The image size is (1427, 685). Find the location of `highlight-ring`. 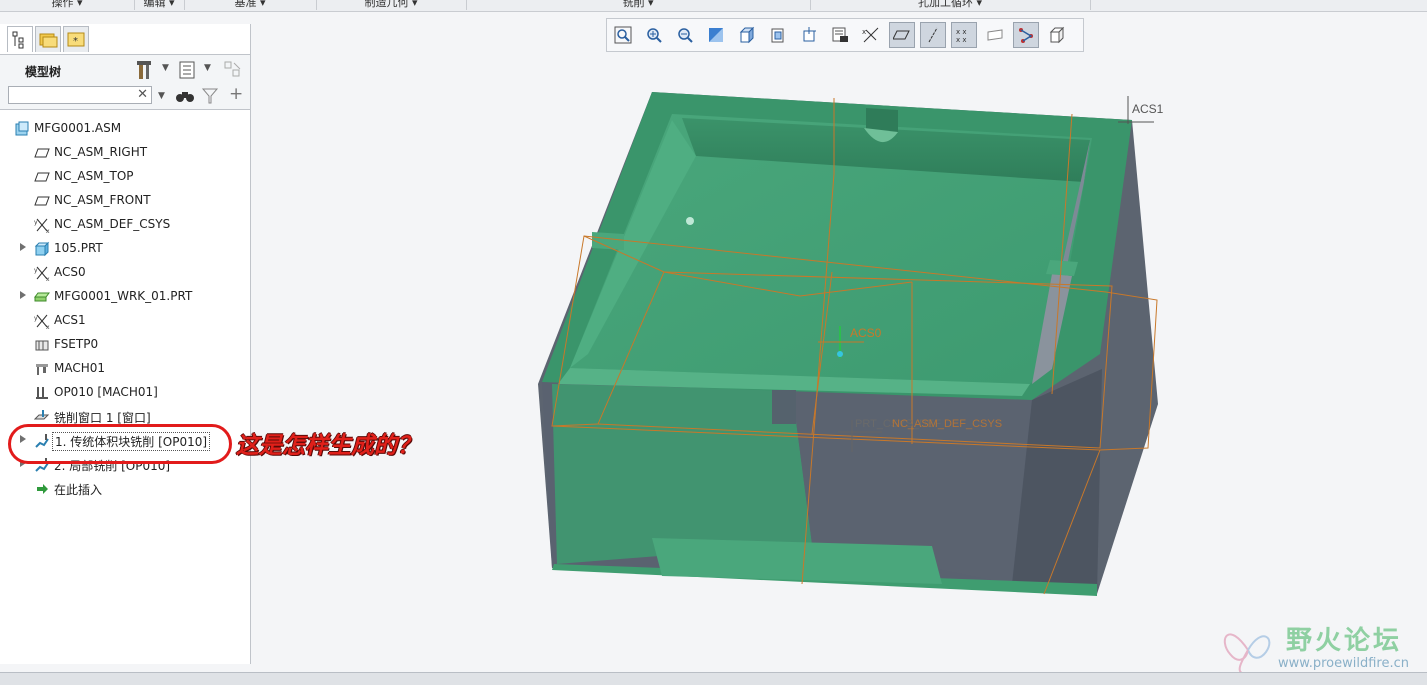

highlight-ring is located at coordinates (120, 444).